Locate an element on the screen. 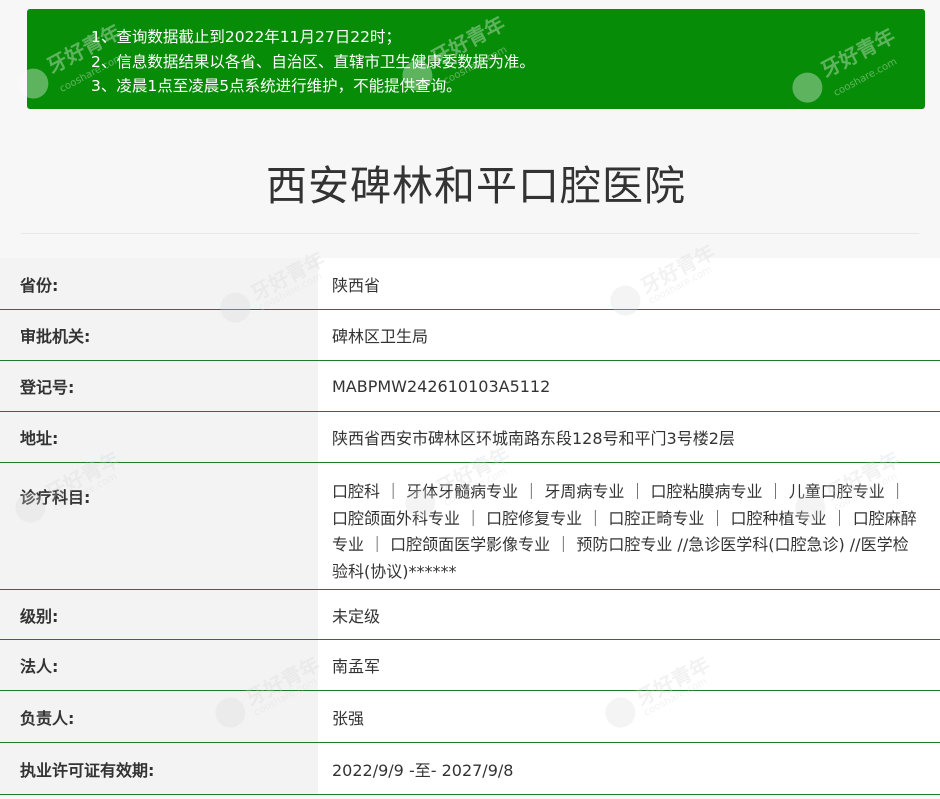 This screenshot has height=799, width=940. row-value: 2022/9/9 -至- 2027/9/8 is located at coordinates (629, 768).